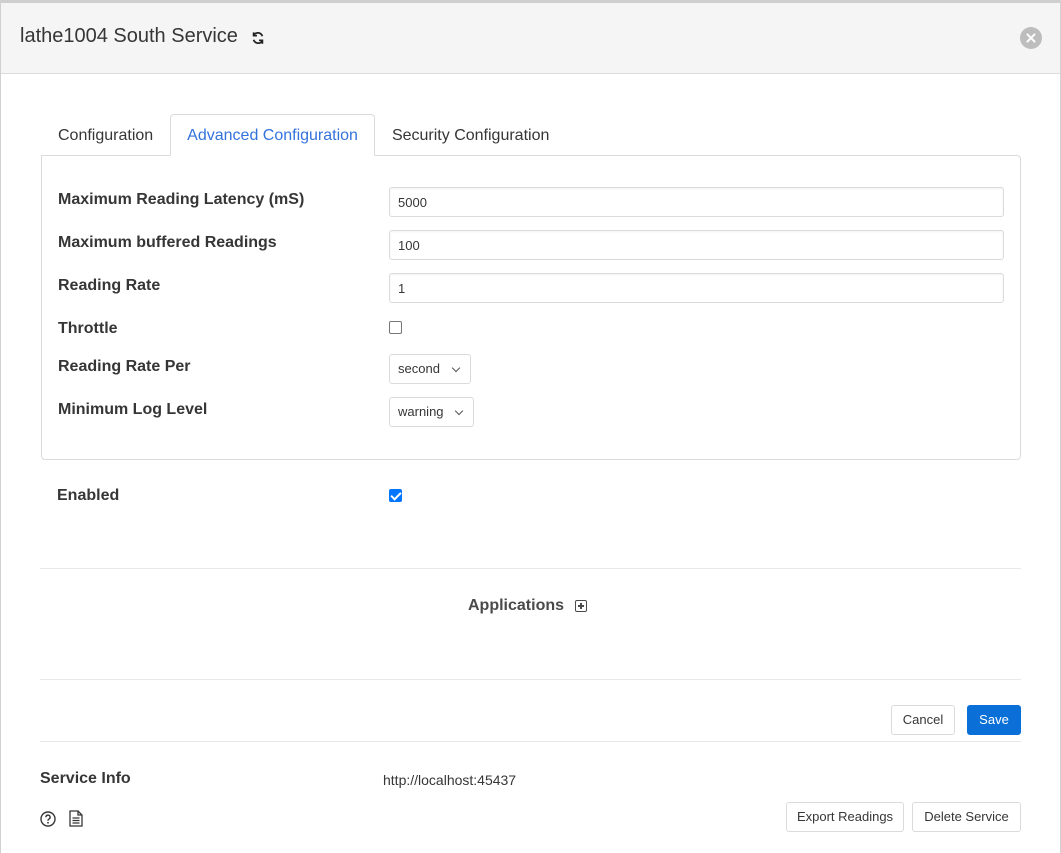 The height and width of the screenshot is (853, 1061). Describe the element at coordinates (167, 242) in the screenshot. I see `max-buffered-label: Maximum buffered Readings` at that location.